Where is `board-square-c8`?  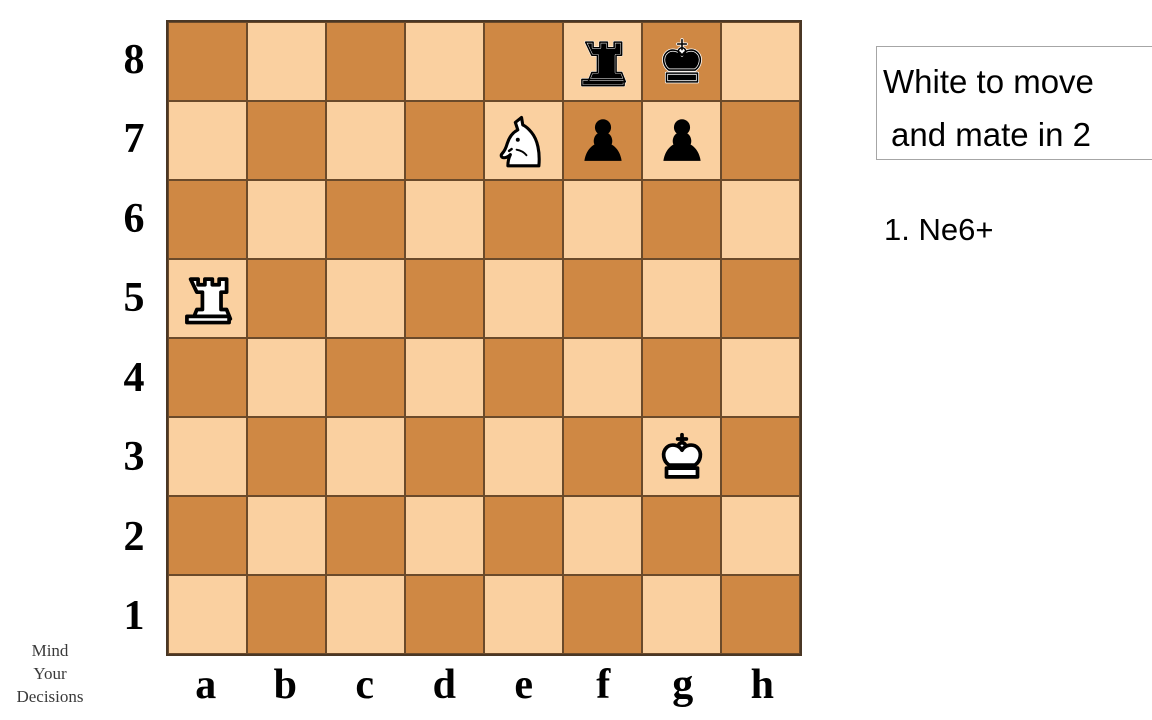 board-square-c8 is located at coordinates (365, 61).